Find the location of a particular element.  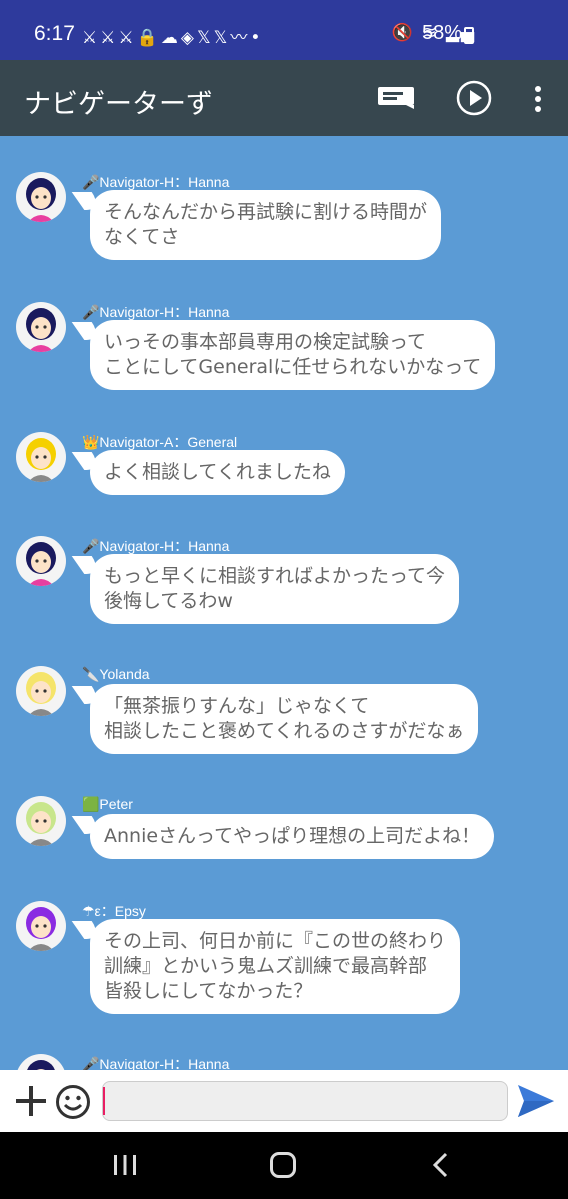

back-icon is located at coordinates (441, 1165).